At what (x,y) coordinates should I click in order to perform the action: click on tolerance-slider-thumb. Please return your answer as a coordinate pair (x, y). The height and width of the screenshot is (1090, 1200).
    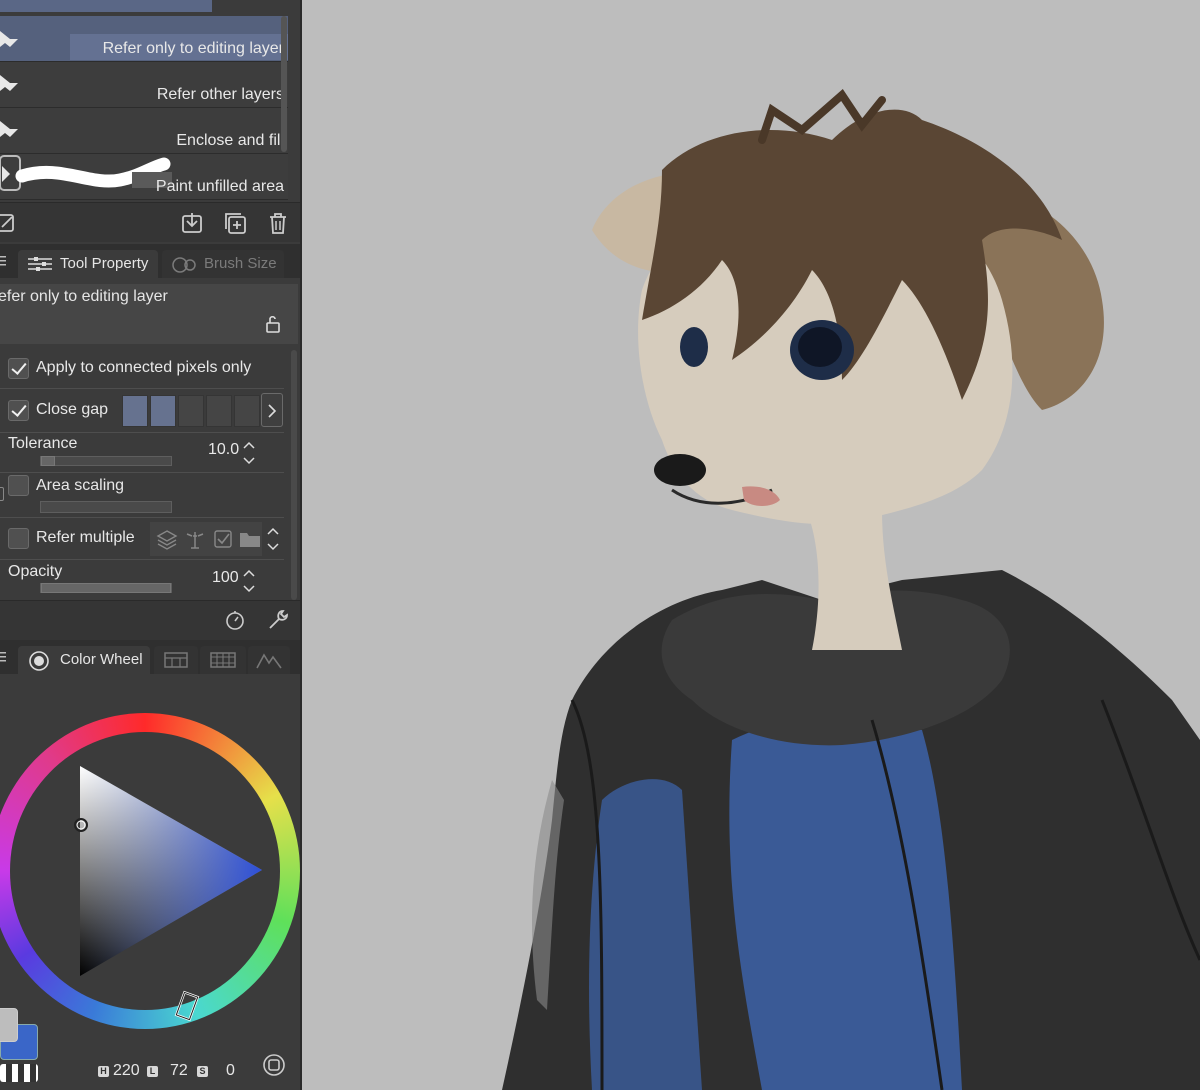
    Looking at the image, I should click on (48, 461).